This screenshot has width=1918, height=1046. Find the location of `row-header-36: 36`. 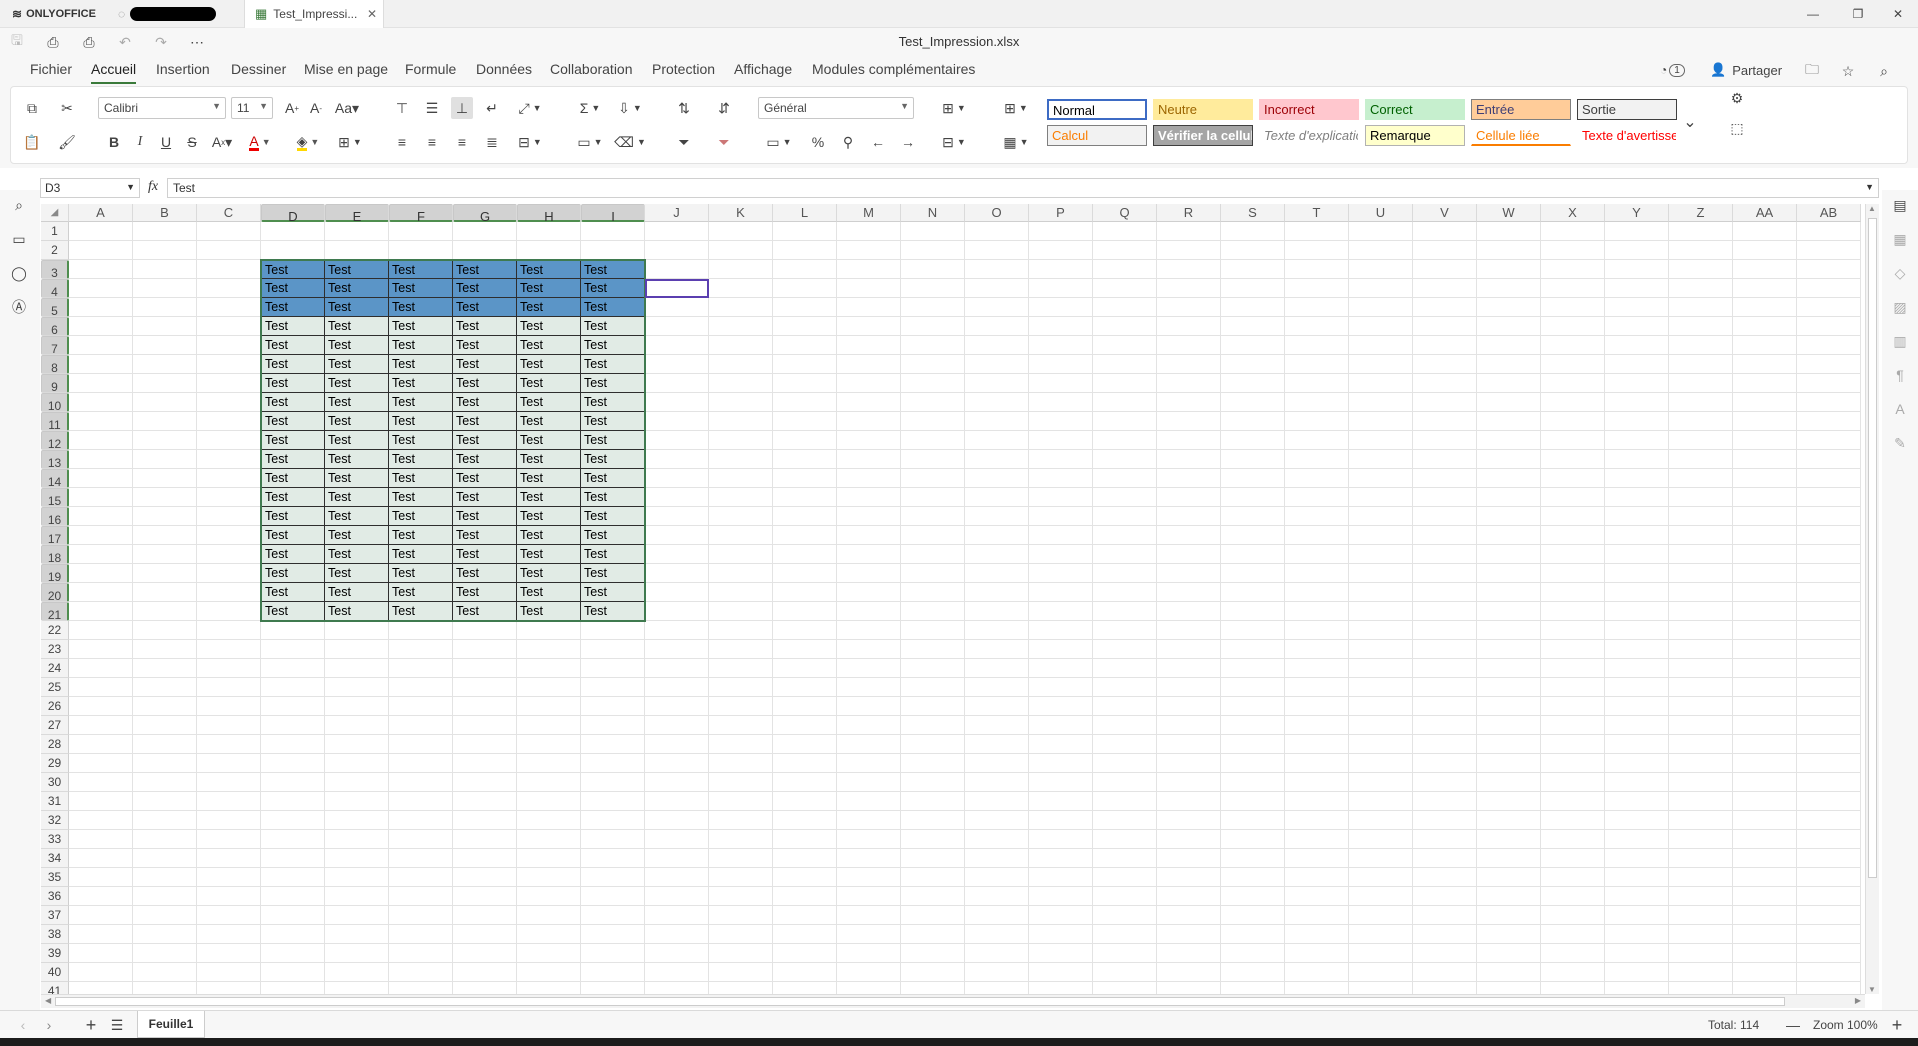

row-header-36: 36 is located at coordinates (55, 896).